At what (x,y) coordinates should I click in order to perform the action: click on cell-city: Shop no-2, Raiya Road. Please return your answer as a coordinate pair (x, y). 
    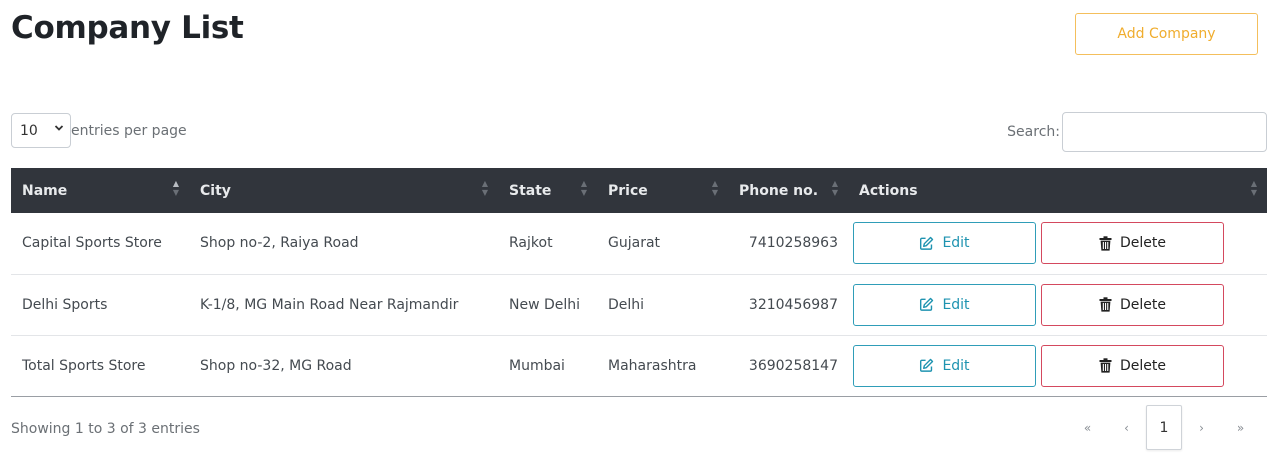
    Looking at the image, I should click on (279, 243).